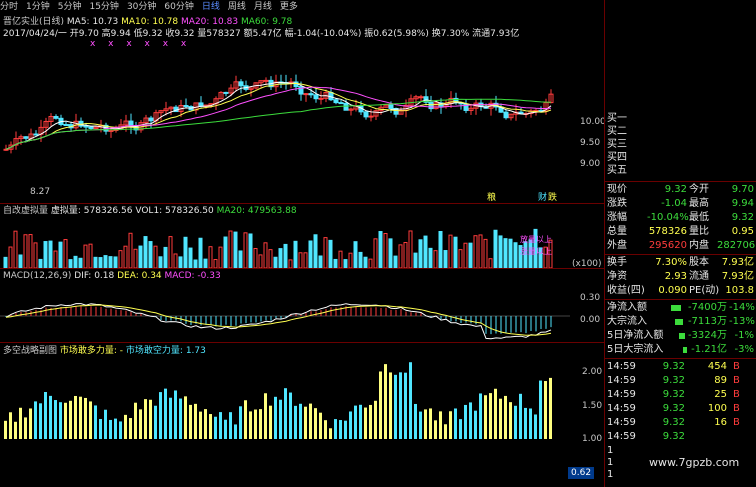 This screenshot has height=487, width=756. Describe the element at coordinates (210, 22) in the screenshot. I see `ma20-label: MA20: 10.83` at that location.